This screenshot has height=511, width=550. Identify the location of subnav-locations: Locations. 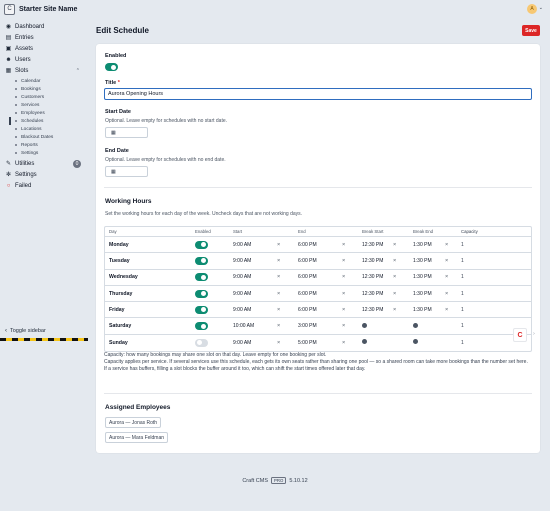
(44, 129).